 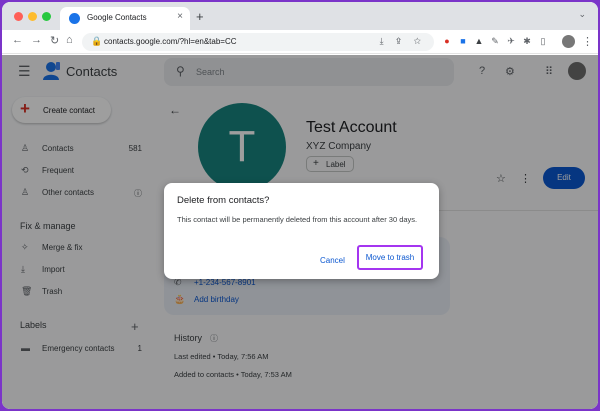 I want to click on tab-title: Google Contacts, so click(x=117, y=17).